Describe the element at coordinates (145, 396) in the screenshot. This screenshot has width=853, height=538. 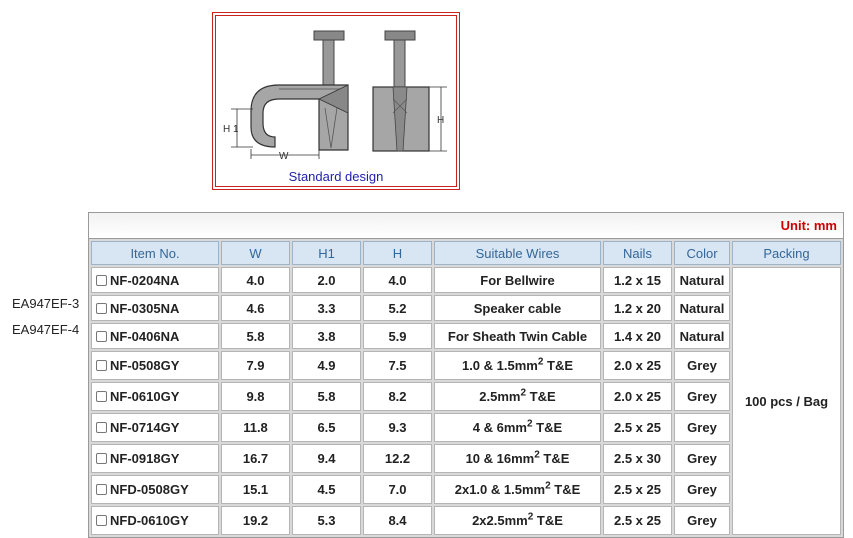
I see `item-no: NF-0610GY` at that location.